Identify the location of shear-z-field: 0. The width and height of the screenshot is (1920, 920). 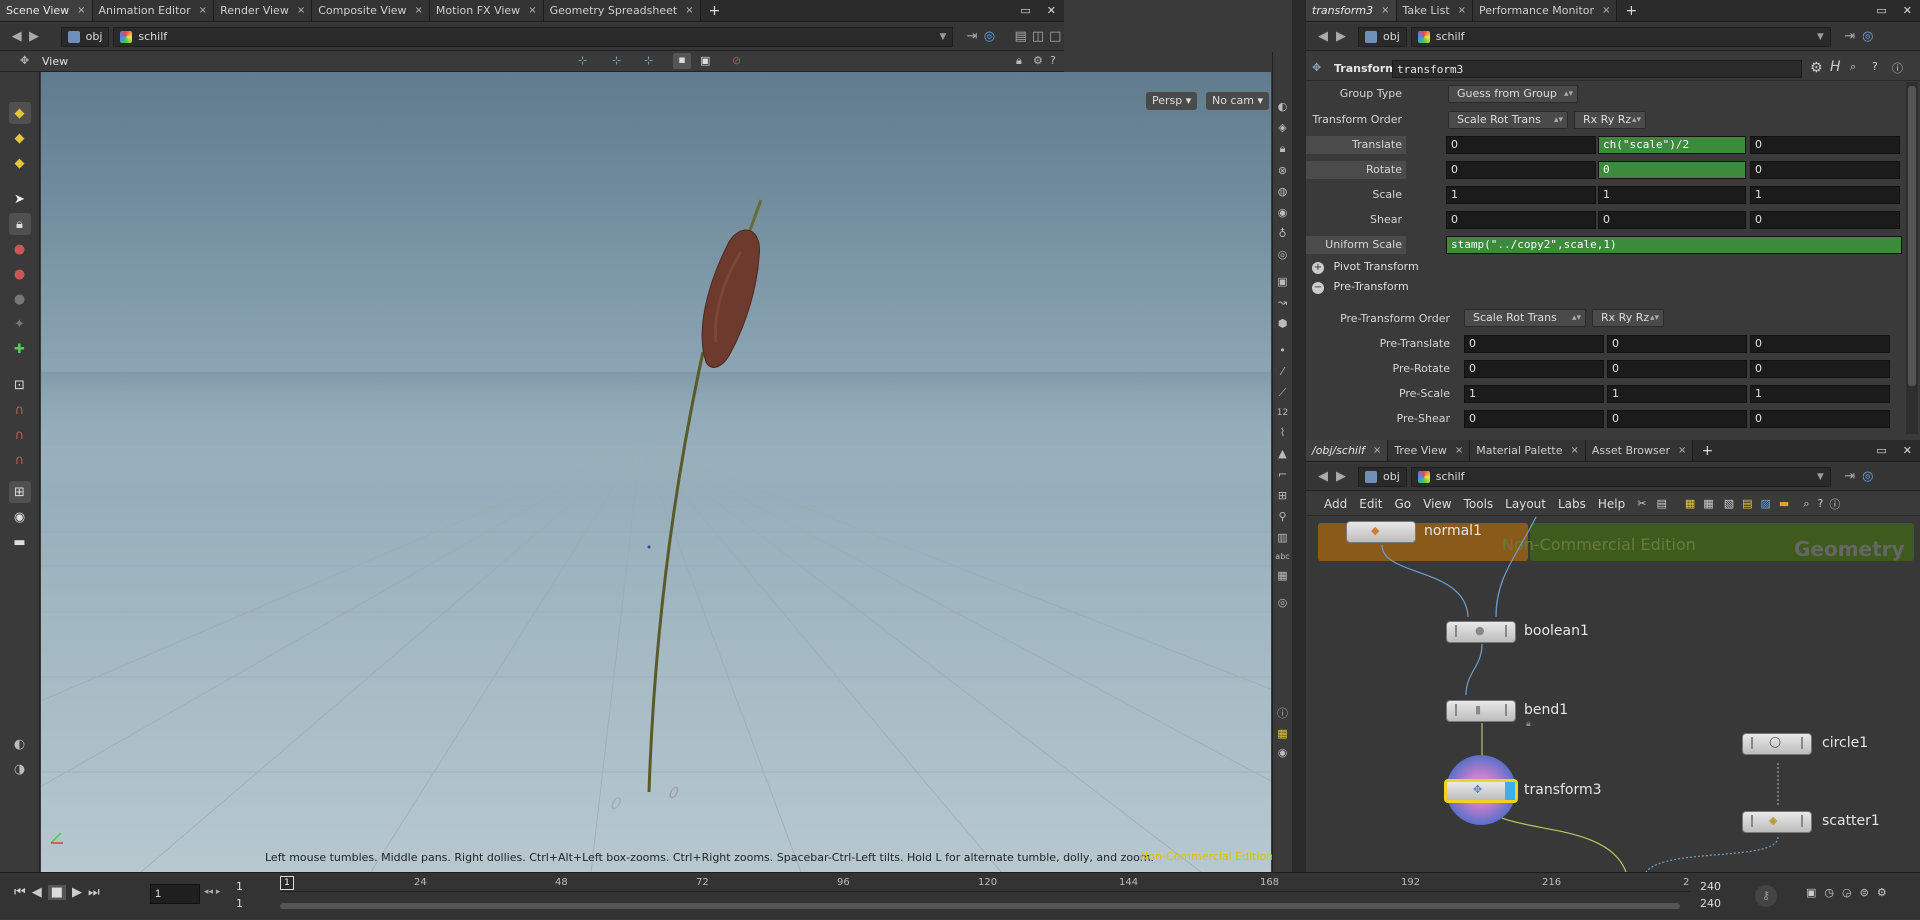
(1825, 220).